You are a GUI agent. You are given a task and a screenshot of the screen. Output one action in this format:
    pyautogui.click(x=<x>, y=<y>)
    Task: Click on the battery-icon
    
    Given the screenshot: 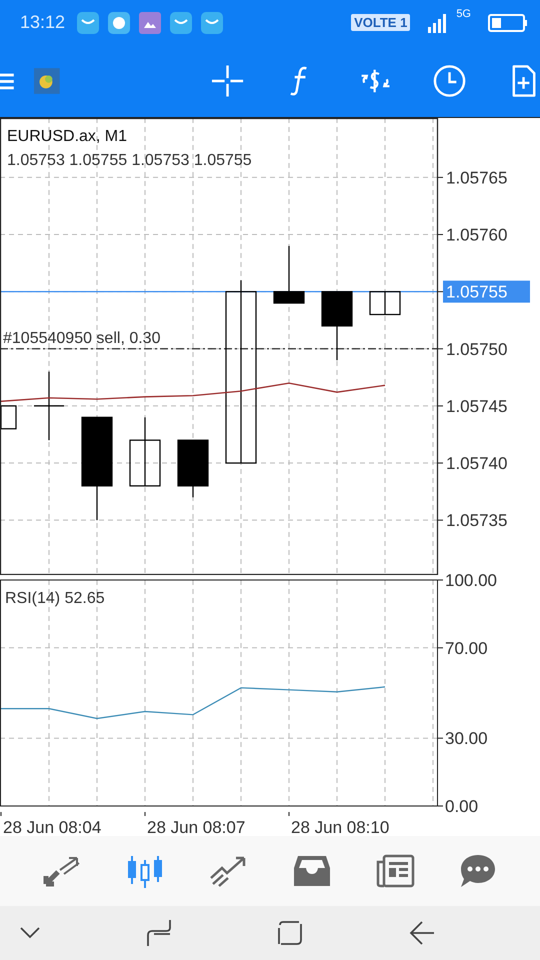 What is the action you would take?
    pyautogui.click(x=508, y=23)
    